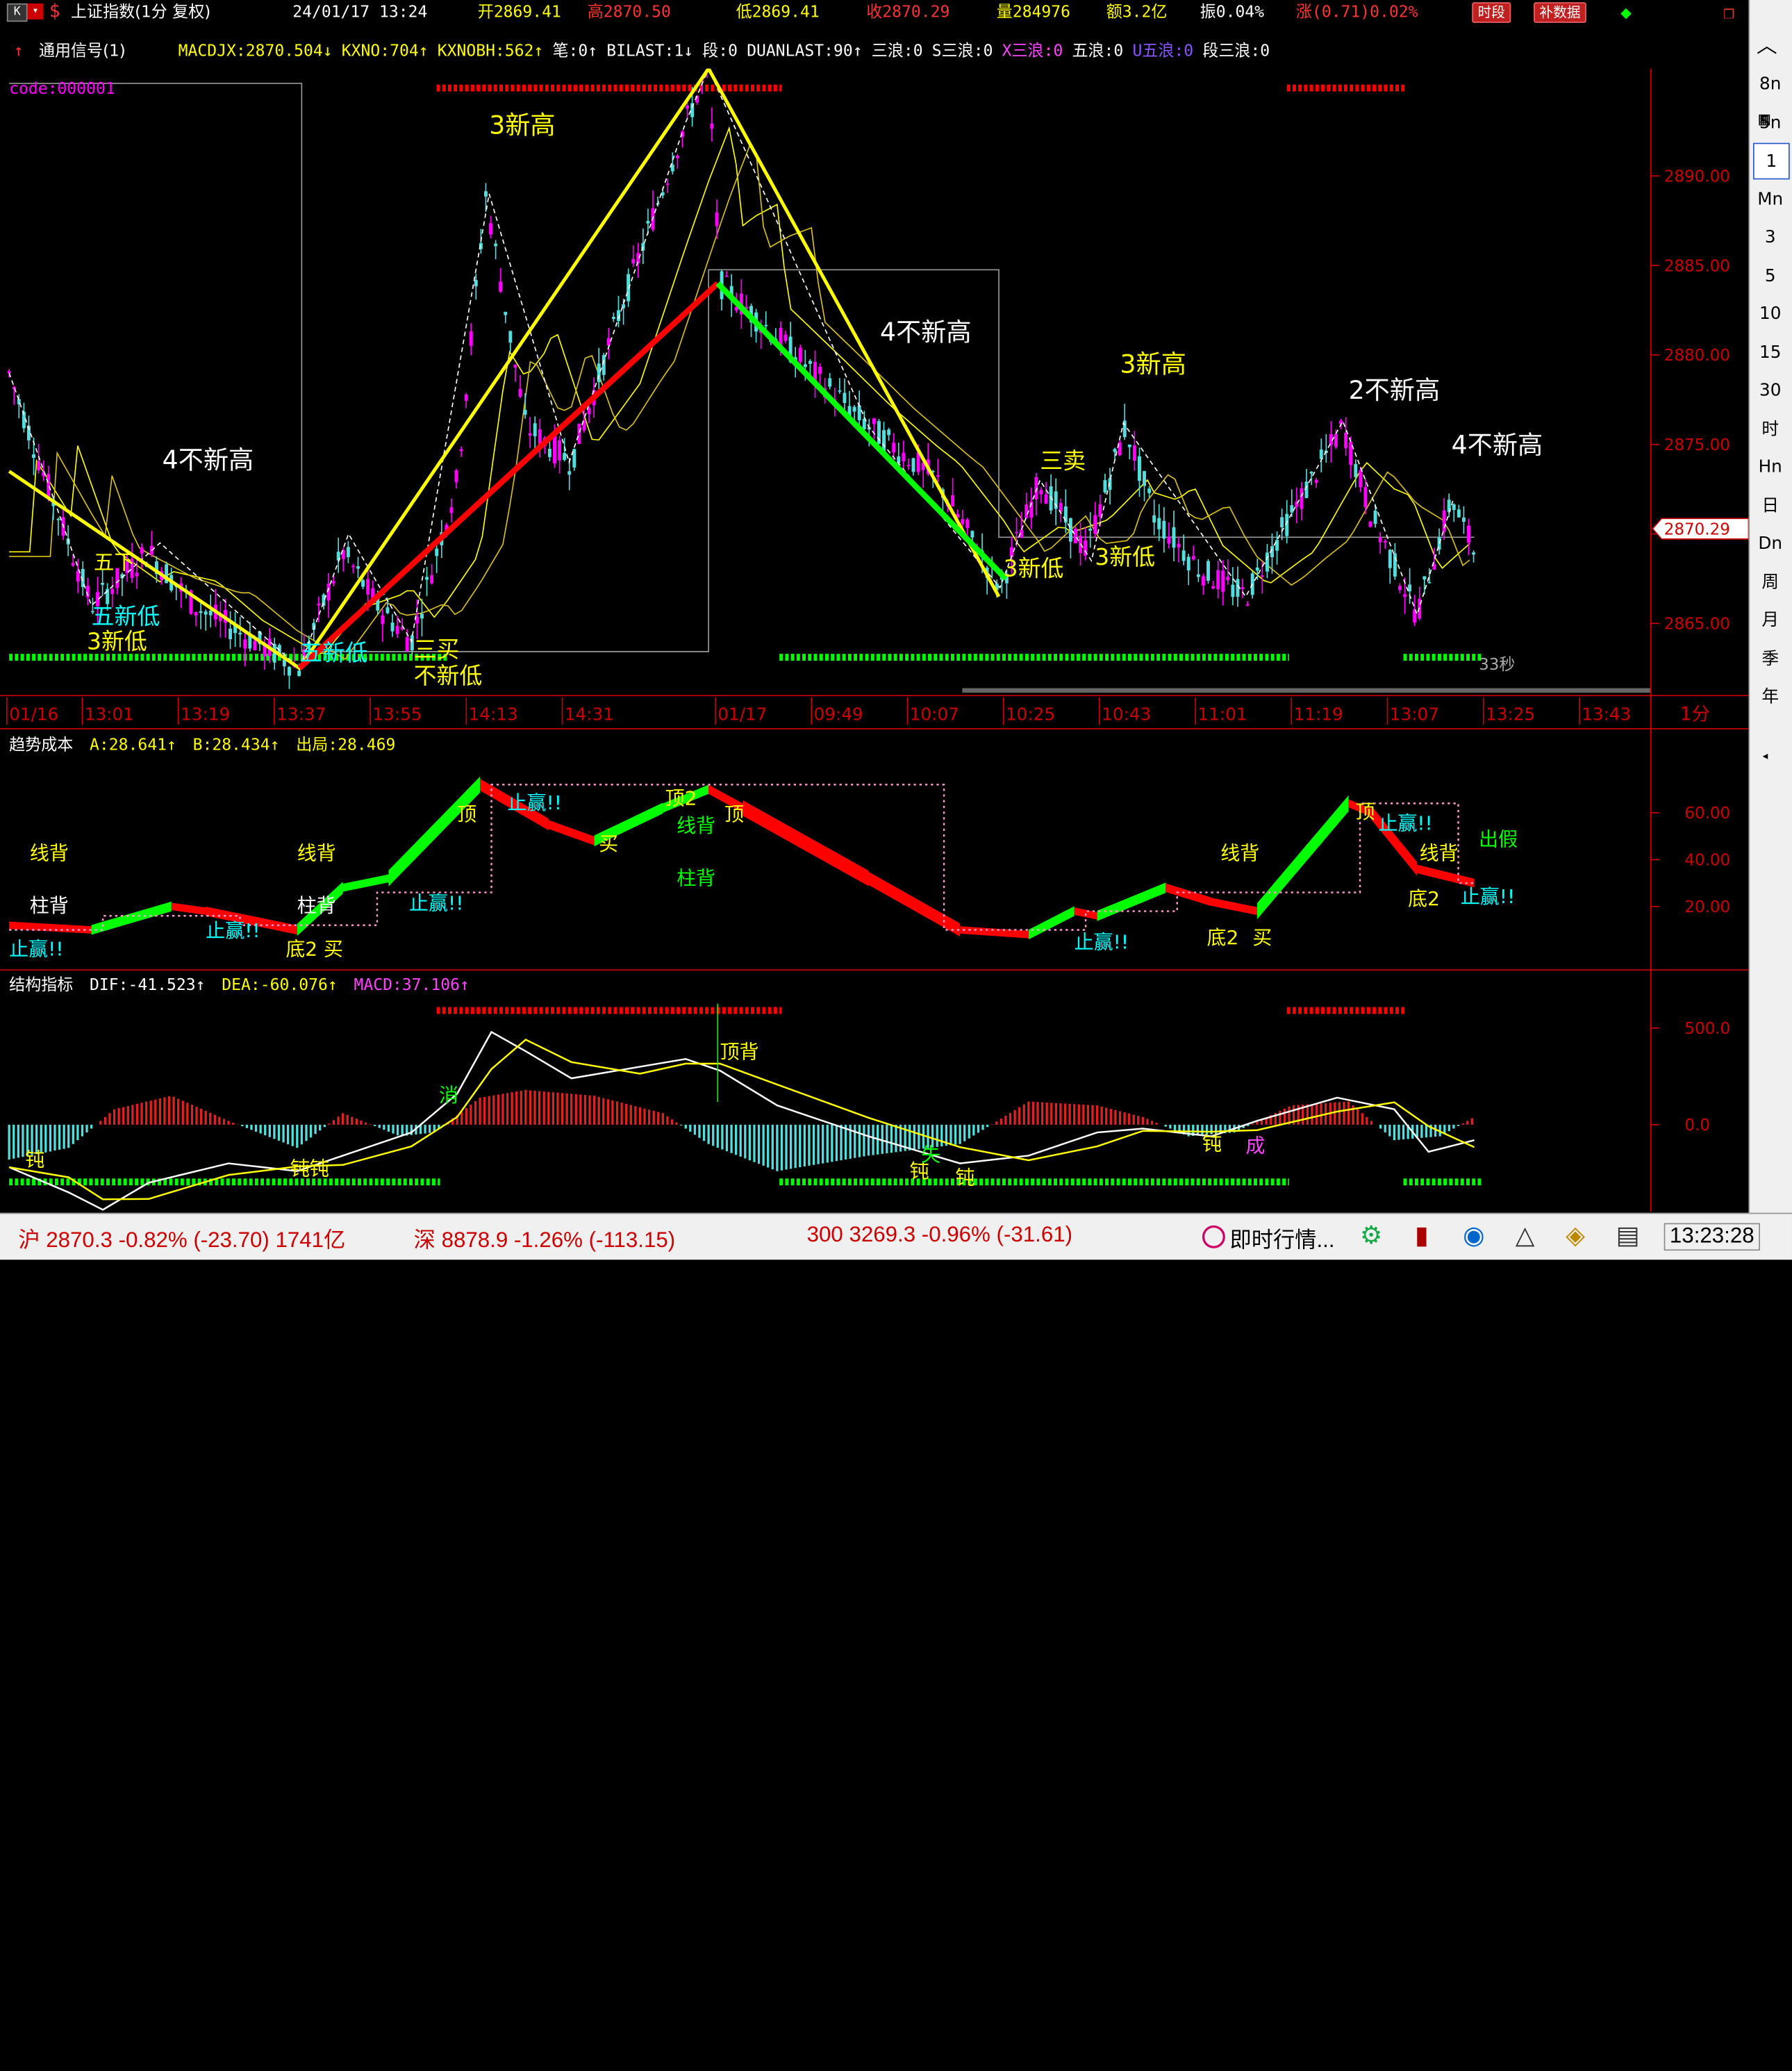 The height and width of the screenshot is (2071, 1792). I want to click on trend-label: 止赢!!, so click(233, 931).